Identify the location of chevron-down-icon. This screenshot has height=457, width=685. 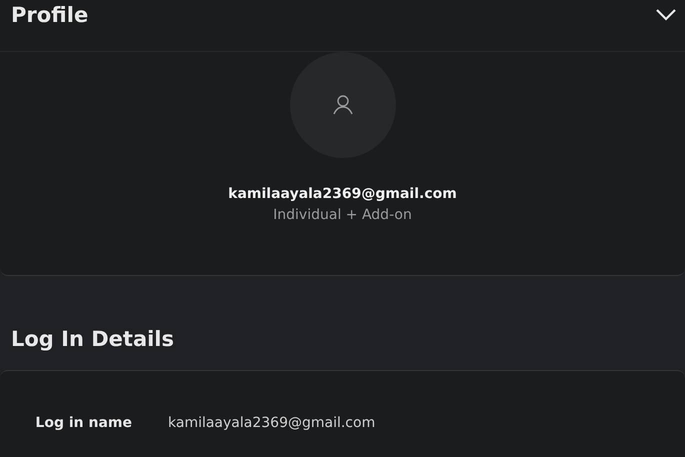
(666, 15).